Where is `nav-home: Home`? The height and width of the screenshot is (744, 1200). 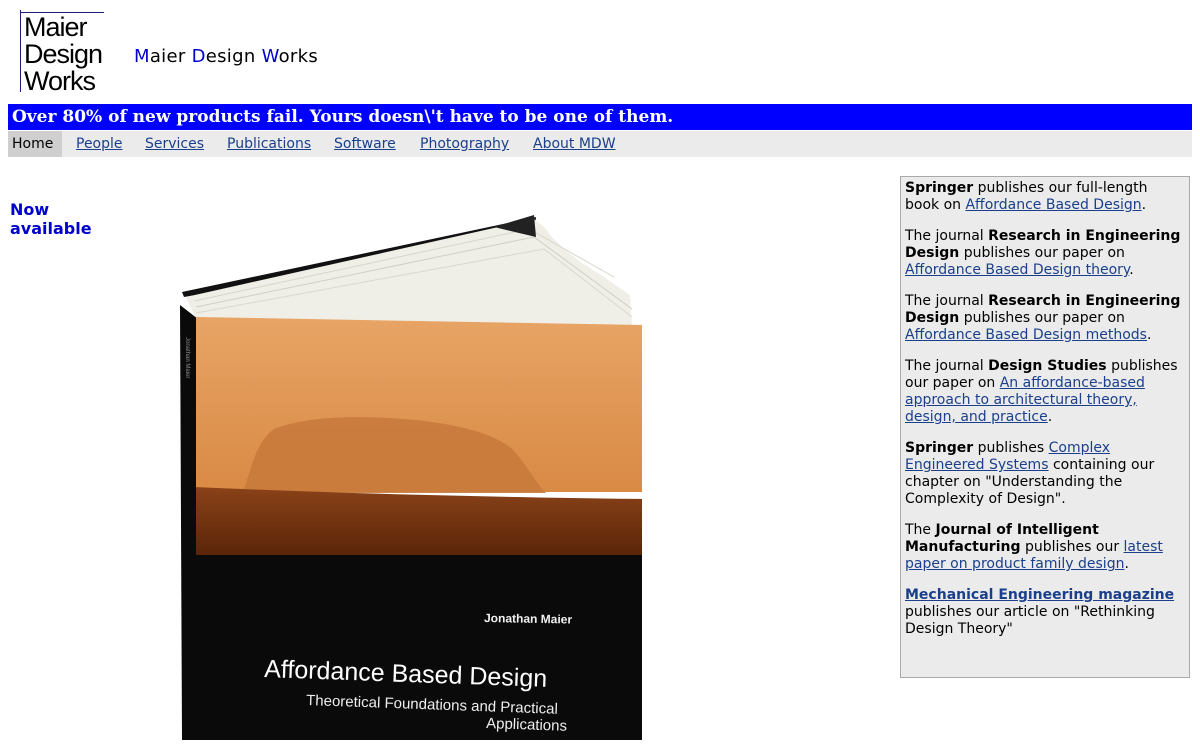 nav-home: Home is located at coordinates (35, 144).